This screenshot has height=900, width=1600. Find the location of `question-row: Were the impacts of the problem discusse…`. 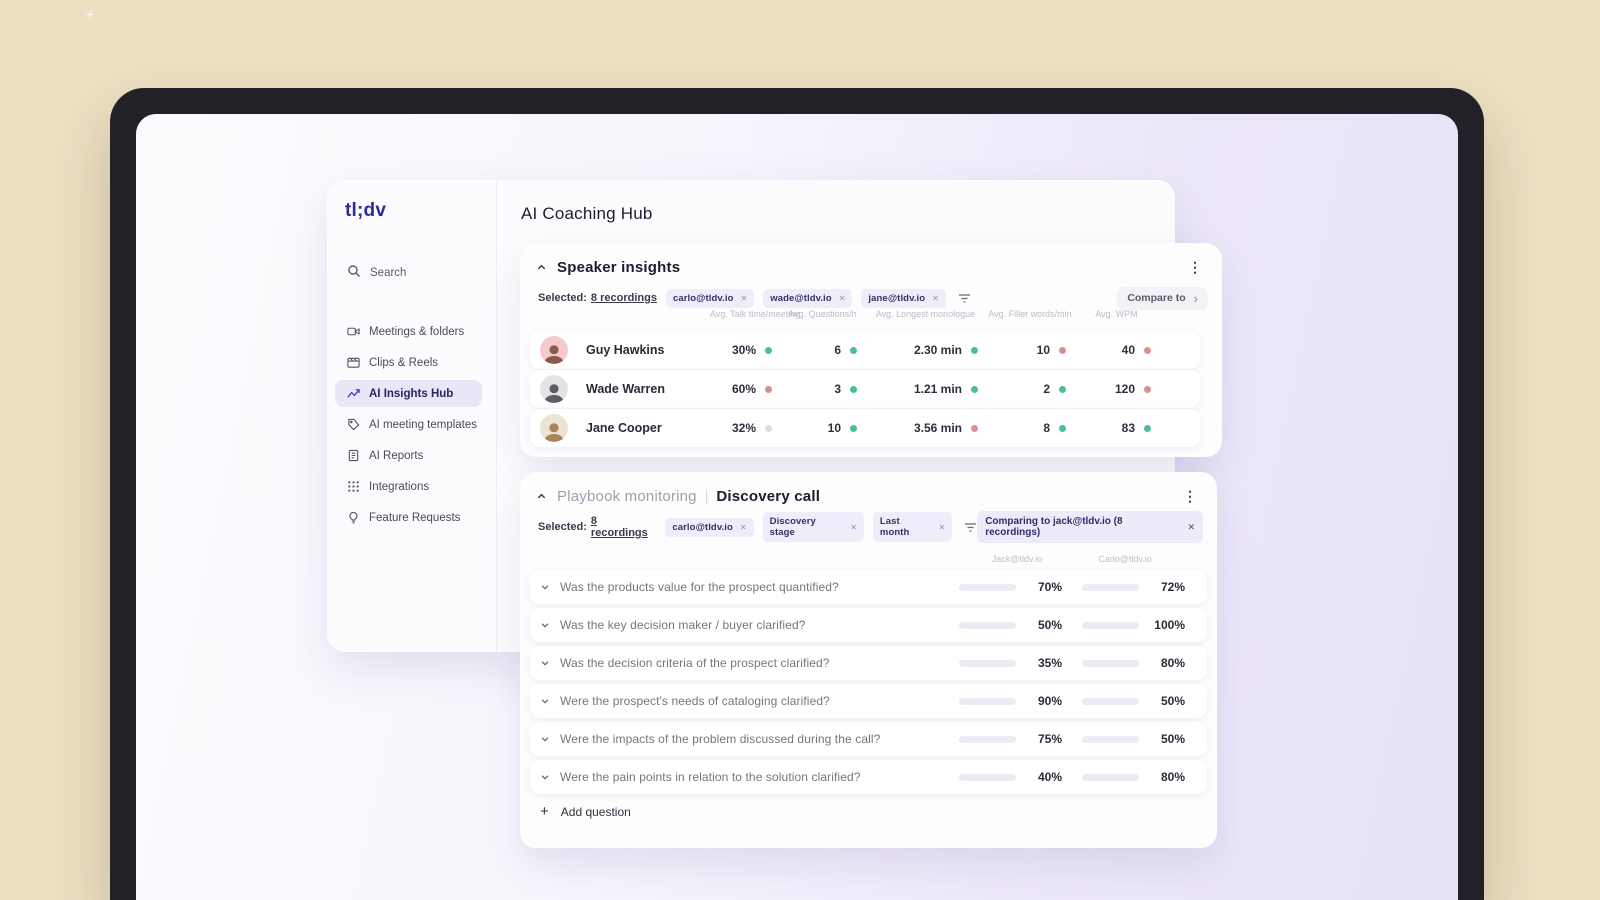

question-row: Were the impacts of the problem discusse… is located at coordinates (868, 739).